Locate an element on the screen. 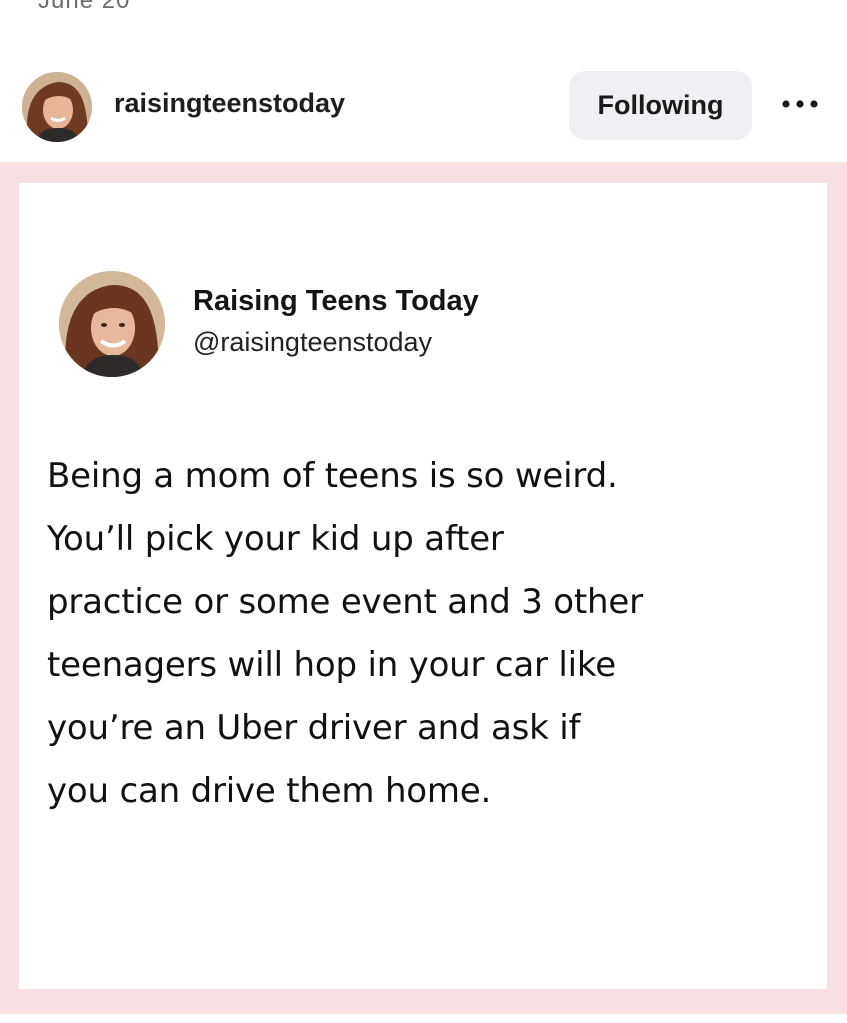 The height and width of the screenshot is (1023, 847). post-date: June 20 is located at coordinates (84, 7).